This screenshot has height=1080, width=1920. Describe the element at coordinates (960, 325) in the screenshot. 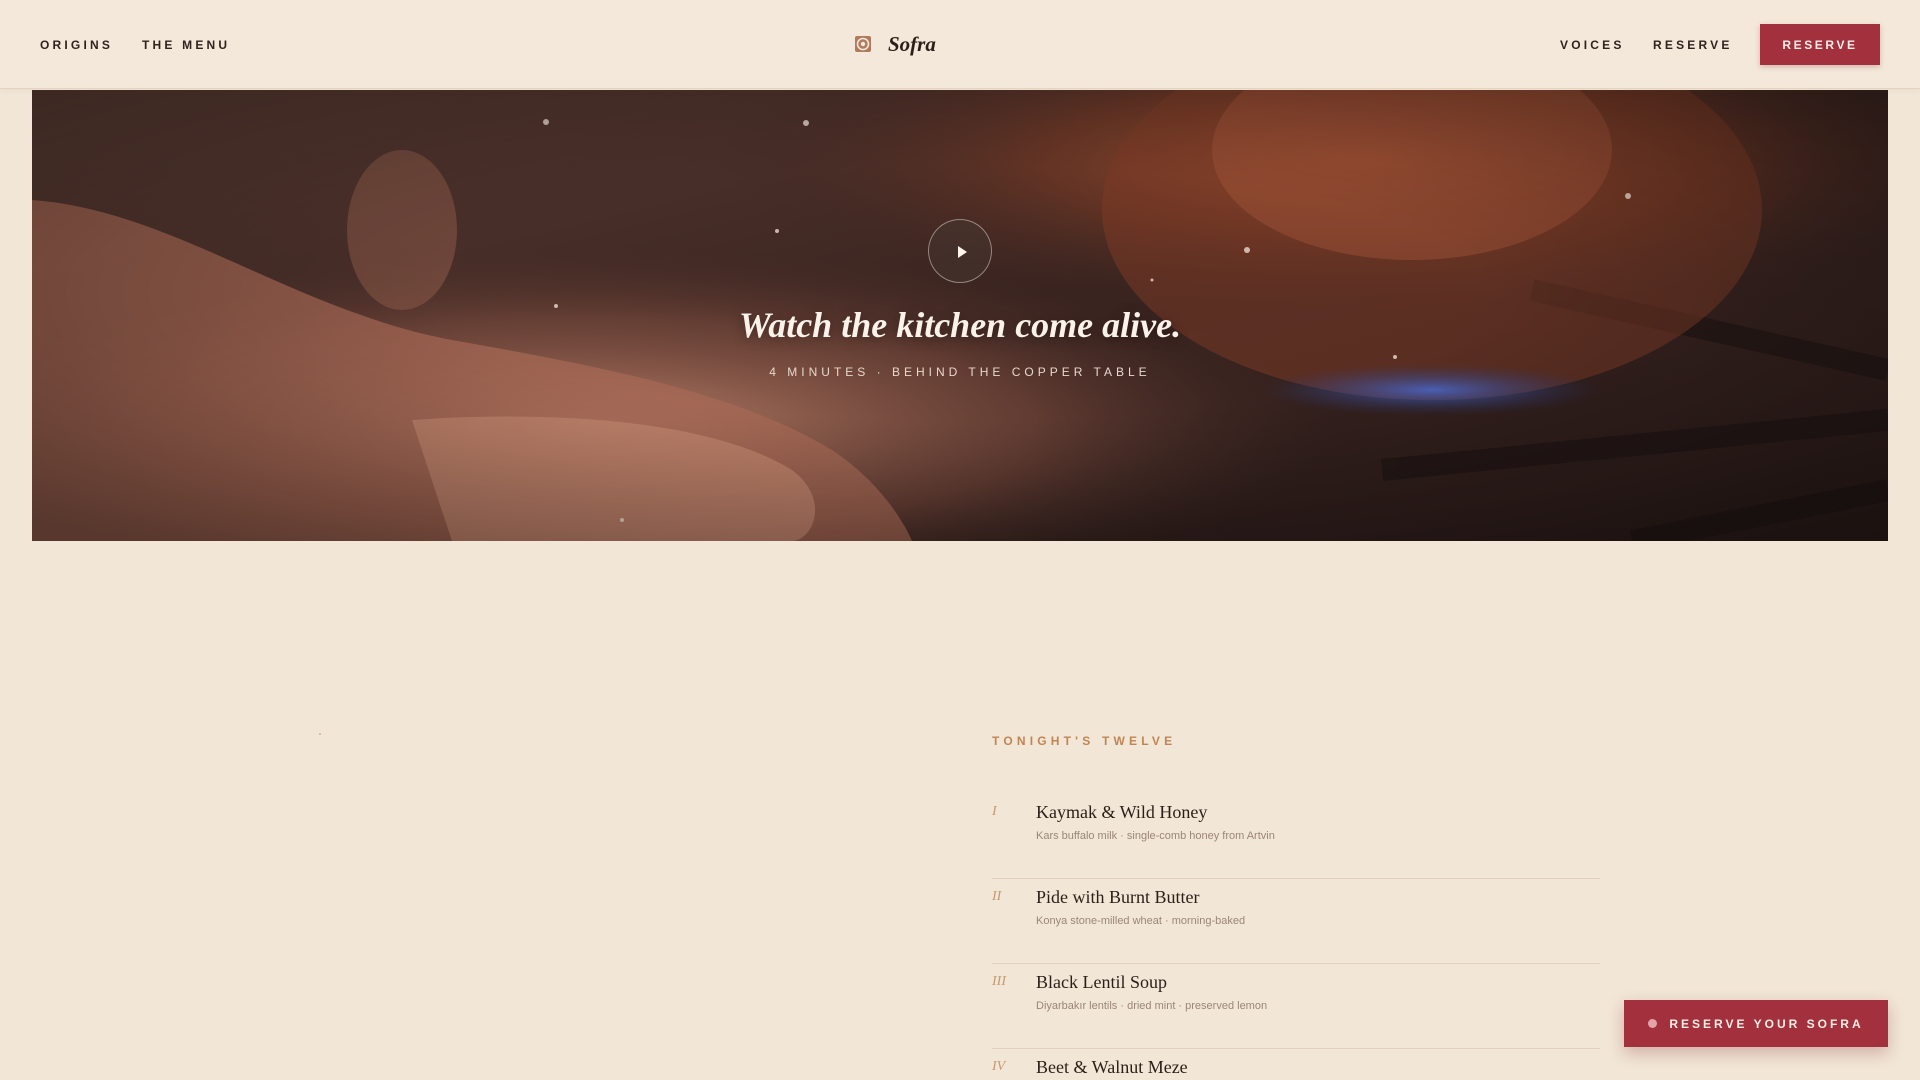

I see `hero-title: Watch the kitchen come alive.` at that location.